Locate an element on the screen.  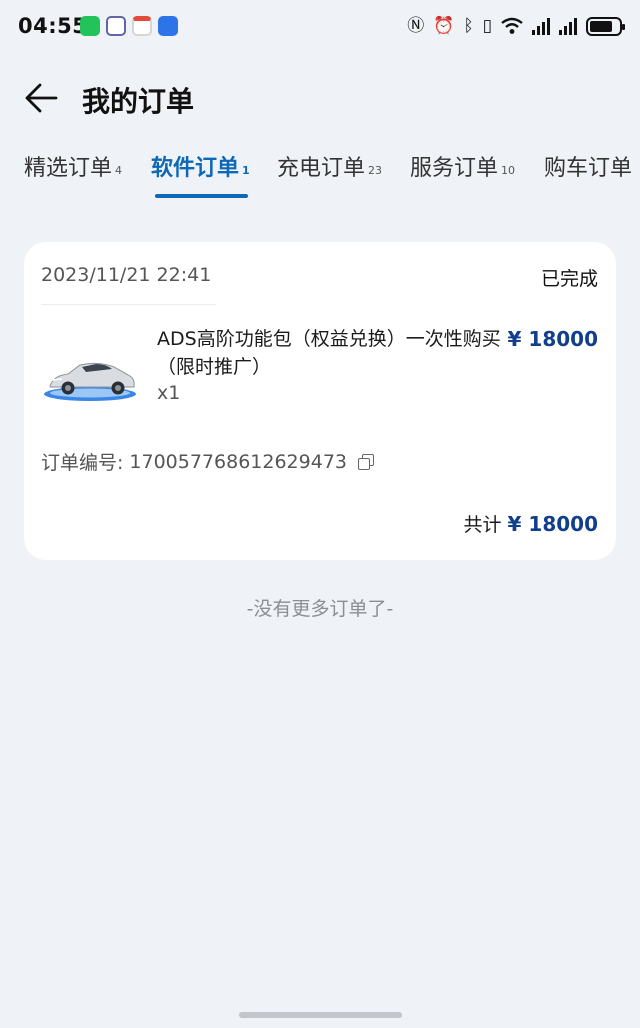
product-name: ADS高阶功能包（权益兑换）一次性购买（限时推广） is located at coordinates (329, 353).